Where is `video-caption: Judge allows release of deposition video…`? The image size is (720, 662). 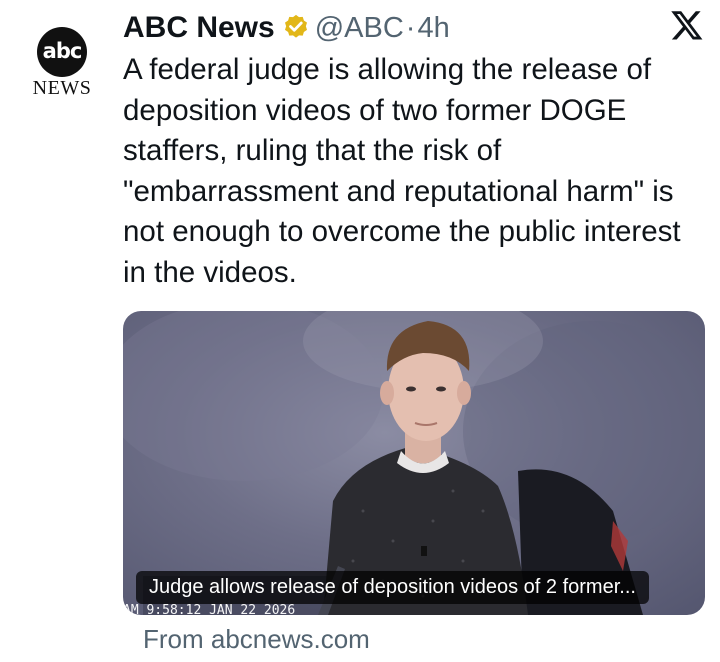 video-caption: Judge allows release of deposition video… is located at coordinates (392, 587).